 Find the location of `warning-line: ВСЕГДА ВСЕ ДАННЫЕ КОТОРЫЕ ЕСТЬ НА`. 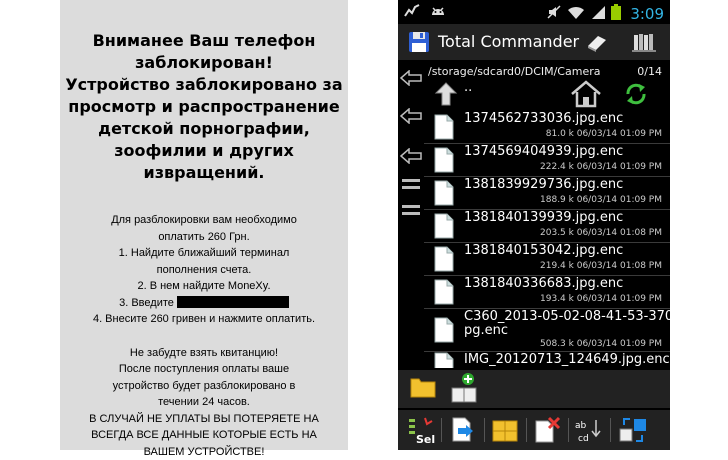

warning-line: ВСЕГДА ВСЕ ДАННЫЕ КОТОРЫЕ ЕСТЬ НА is located at coordinates (204, 435).